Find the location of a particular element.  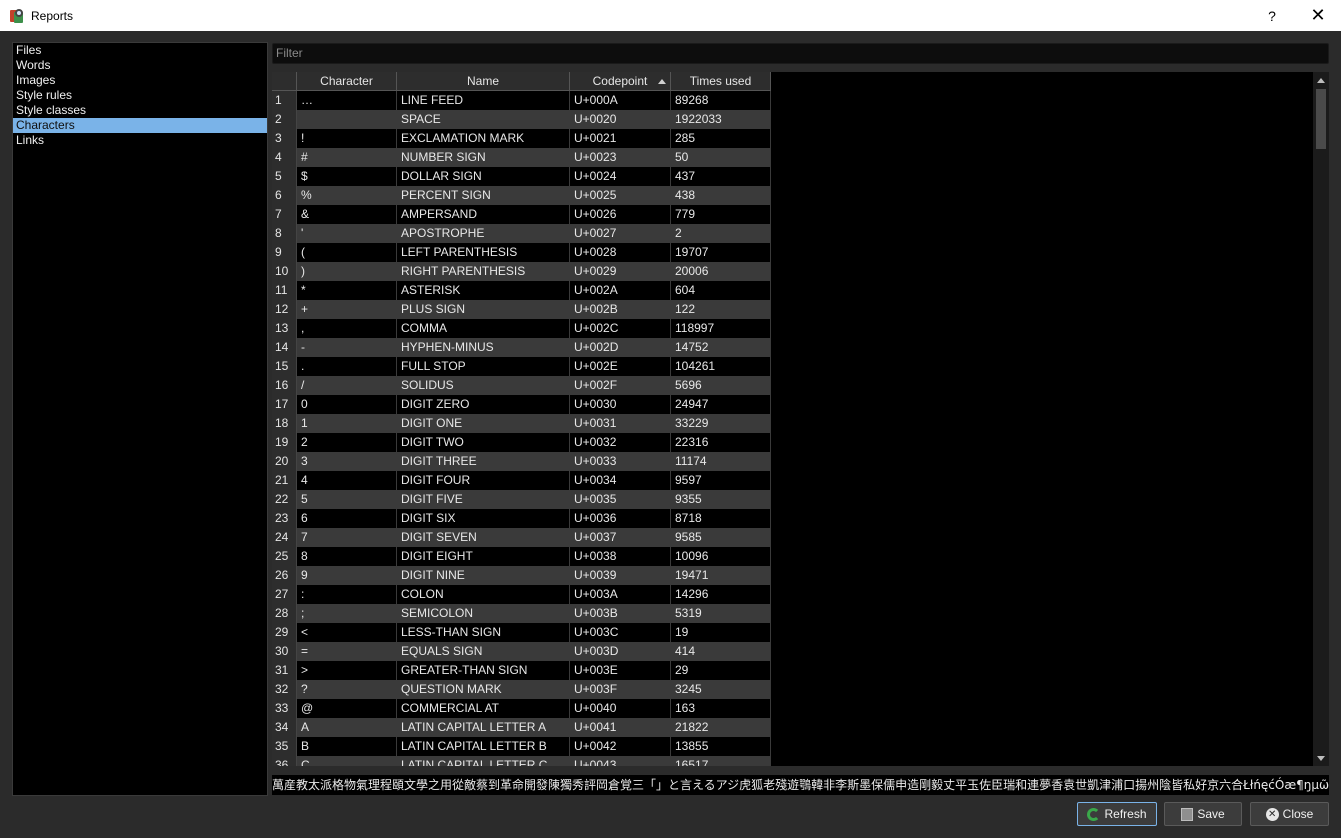

codepoint-cell: U+000A is located at coordinates (620, 100).